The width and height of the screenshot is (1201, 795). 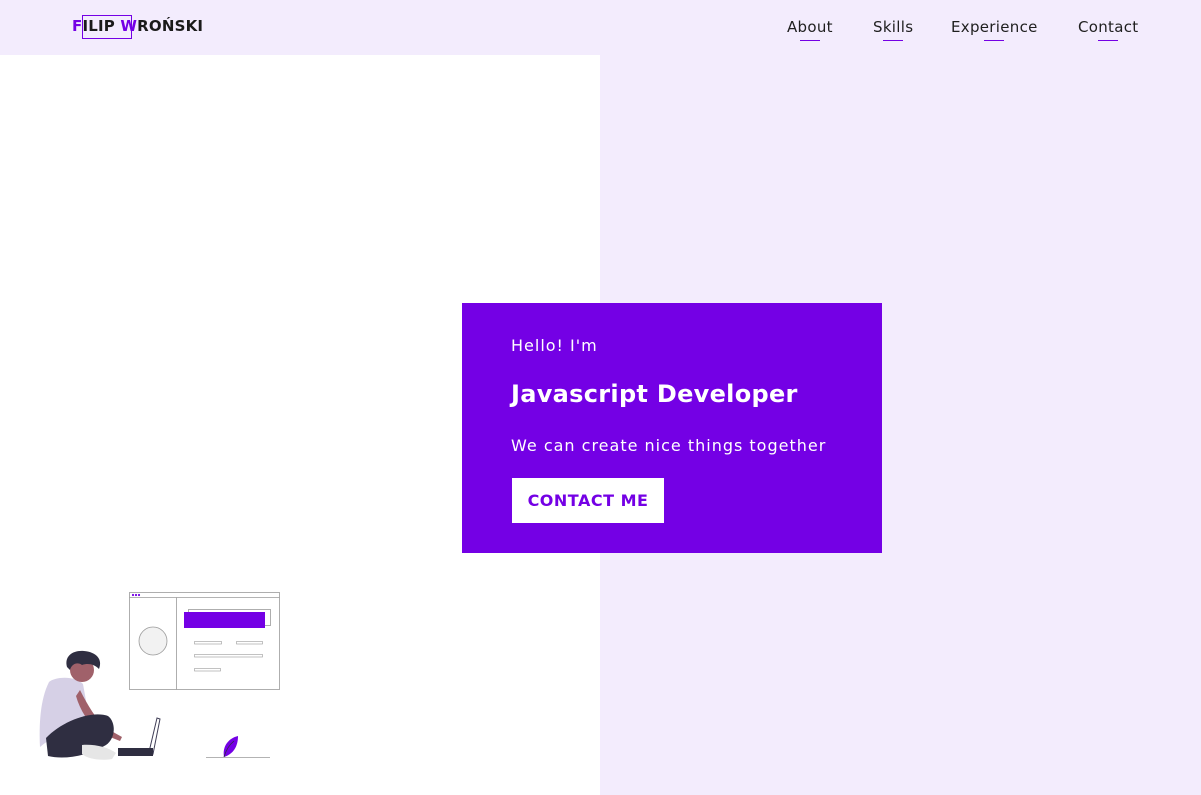 What do you see at coordinates (159, 676) in the screenshot?
I see `developer-with-laptop-illustration` at bounding box center [159, 676].